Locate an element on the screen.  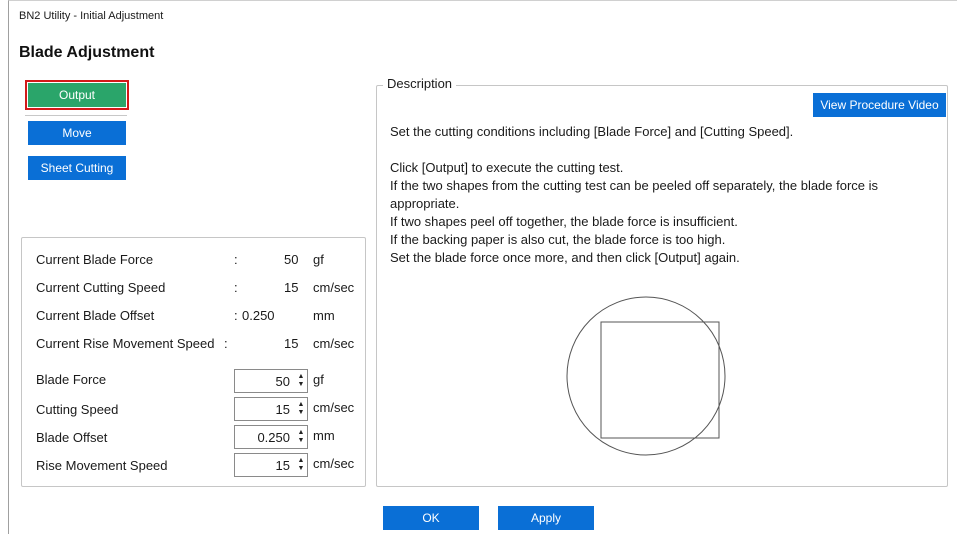
cutting-speed-stepper: 15 ▲ ▼ is located at coordinates (271, 409).